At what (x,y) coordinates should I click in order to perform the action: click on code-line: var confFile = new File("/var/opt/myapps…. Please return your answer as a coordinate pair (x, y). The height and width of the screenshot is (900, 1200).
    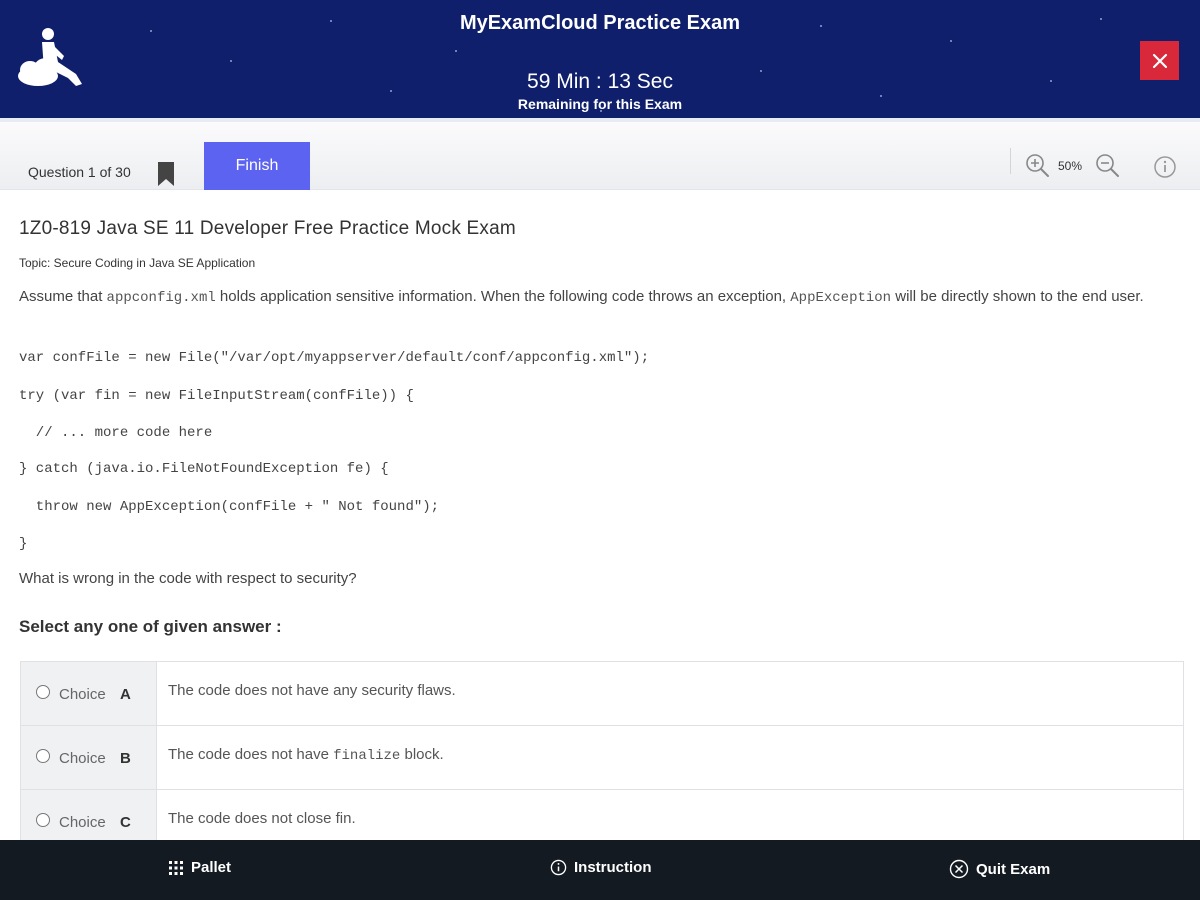
    Looking at the image, I should click on (334, 358).